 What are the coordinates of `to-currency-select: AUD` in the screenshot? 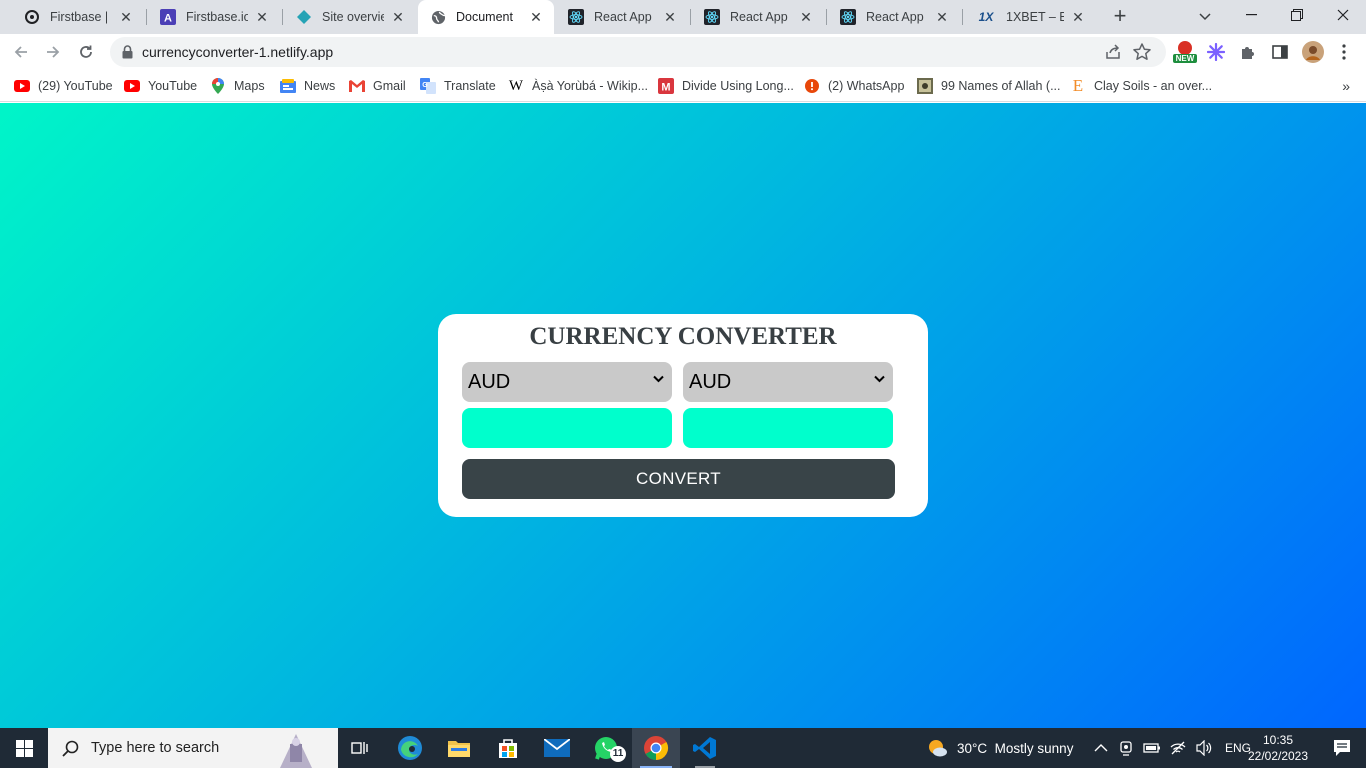 It's located at (788, 382).